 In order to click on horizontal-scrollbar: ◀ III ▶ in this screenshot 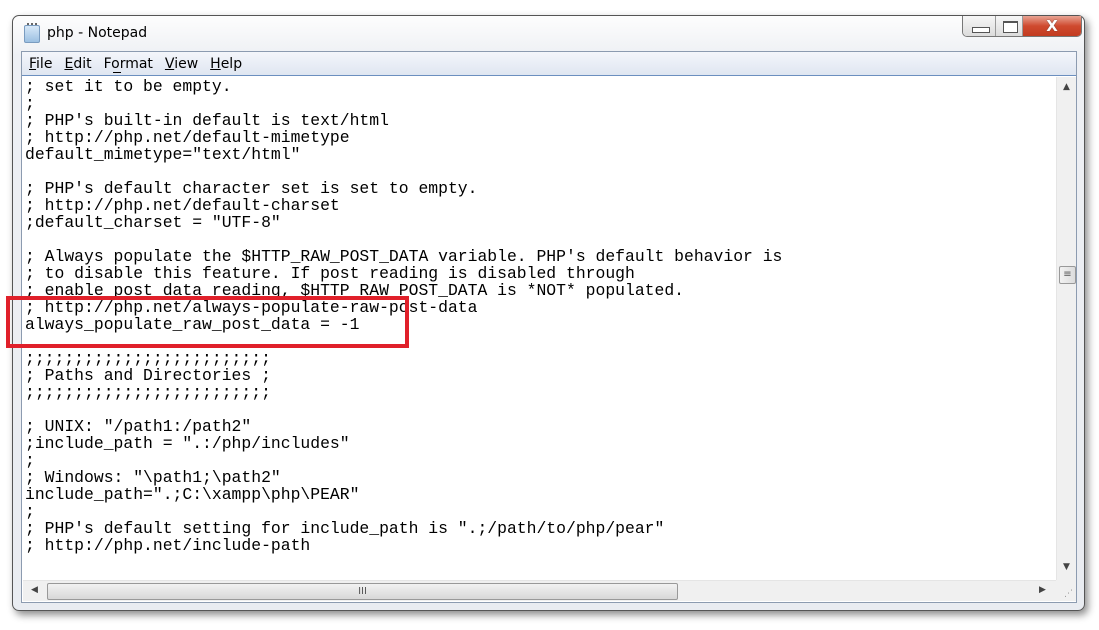, I will do `click(539, 590)`.